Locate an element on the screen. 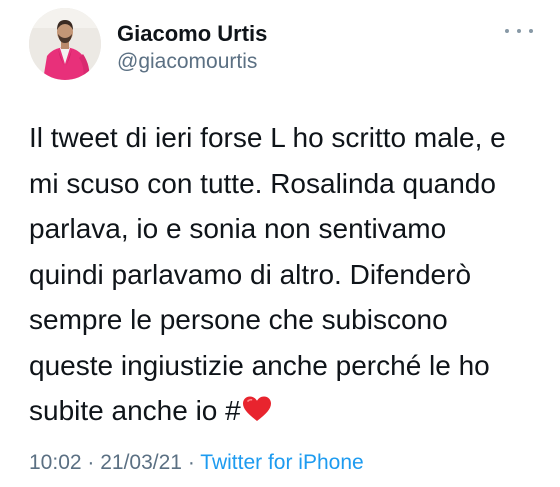 This screenshot has height=487, width=560. tweet-time: 10:02 is located at coordinates (55, 462).